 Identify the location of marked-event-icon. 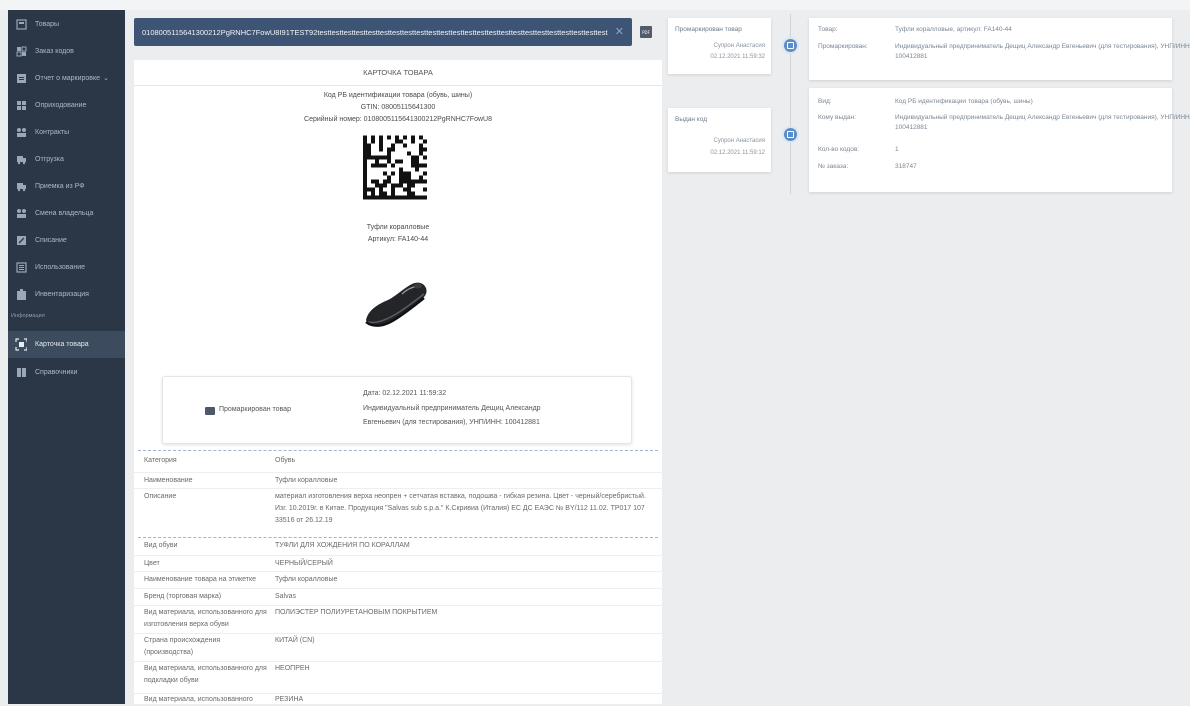
(790, 45).